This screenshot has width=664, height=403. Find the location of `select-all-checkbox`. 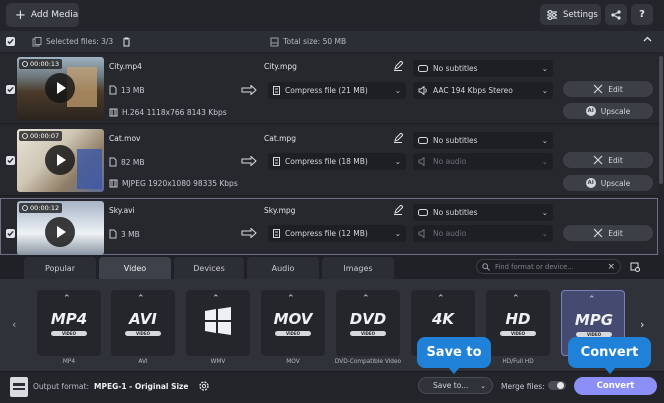

select-all-checkbox is located at coordinates (10, 41).